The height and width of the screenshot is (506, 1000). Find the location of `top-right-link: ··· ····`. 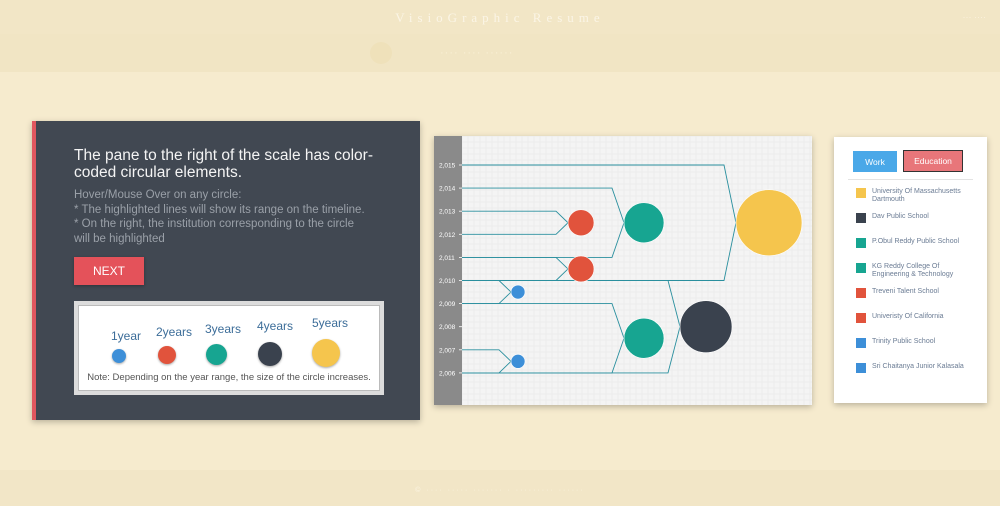

top-right-link: ··· ···· is located at coordinates (974, 17).